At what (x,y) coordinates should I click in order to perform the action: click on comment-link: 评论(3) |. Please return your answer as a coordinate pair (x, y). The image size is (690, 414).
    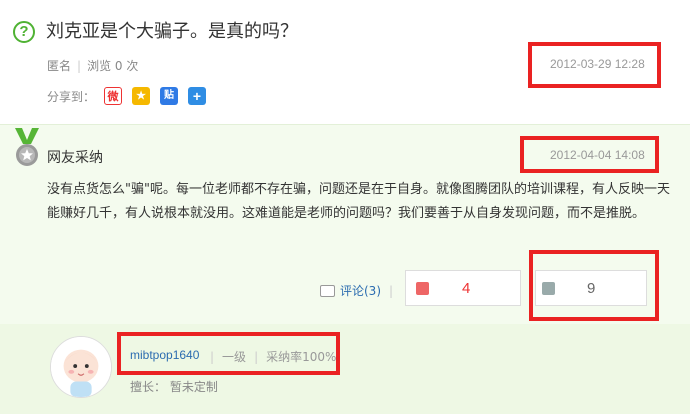
    Looking at the image, I should click on (356, 290).